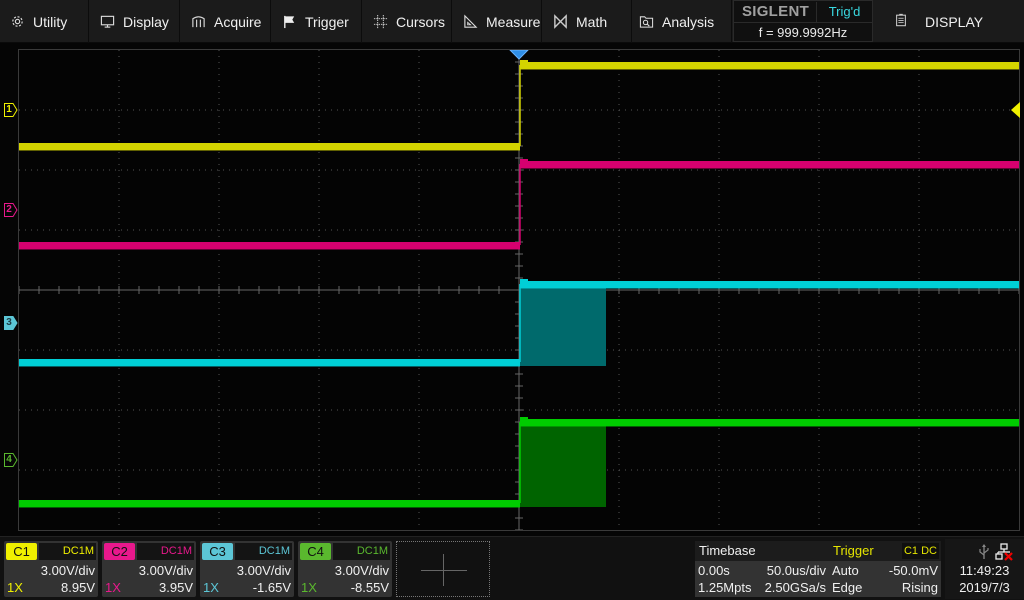 The height and width of the screenshot is (600, 1024). What do you see at coordinates (769, 65) in the screenshot?
I see `channel-1-trace-high` at bounding box center [769, 65].